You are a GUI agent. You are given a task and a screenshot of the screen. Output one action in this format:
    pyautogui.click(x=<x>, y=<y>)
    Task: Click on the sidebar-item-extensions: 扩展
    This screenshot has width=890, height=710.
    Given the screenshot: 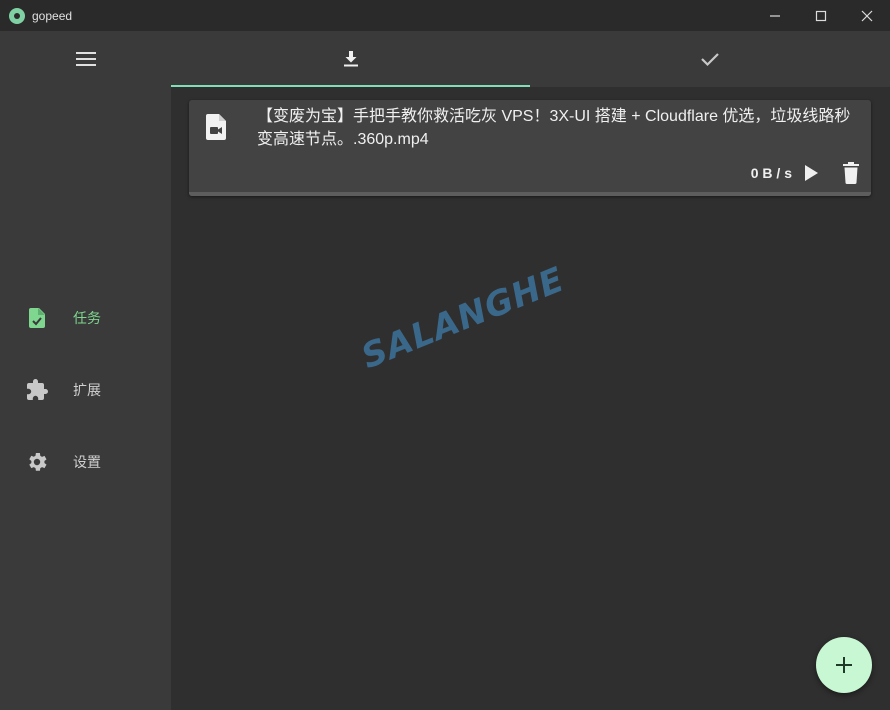 What is the action you would take?
    pyautogui.click(x=85, y=390)
    